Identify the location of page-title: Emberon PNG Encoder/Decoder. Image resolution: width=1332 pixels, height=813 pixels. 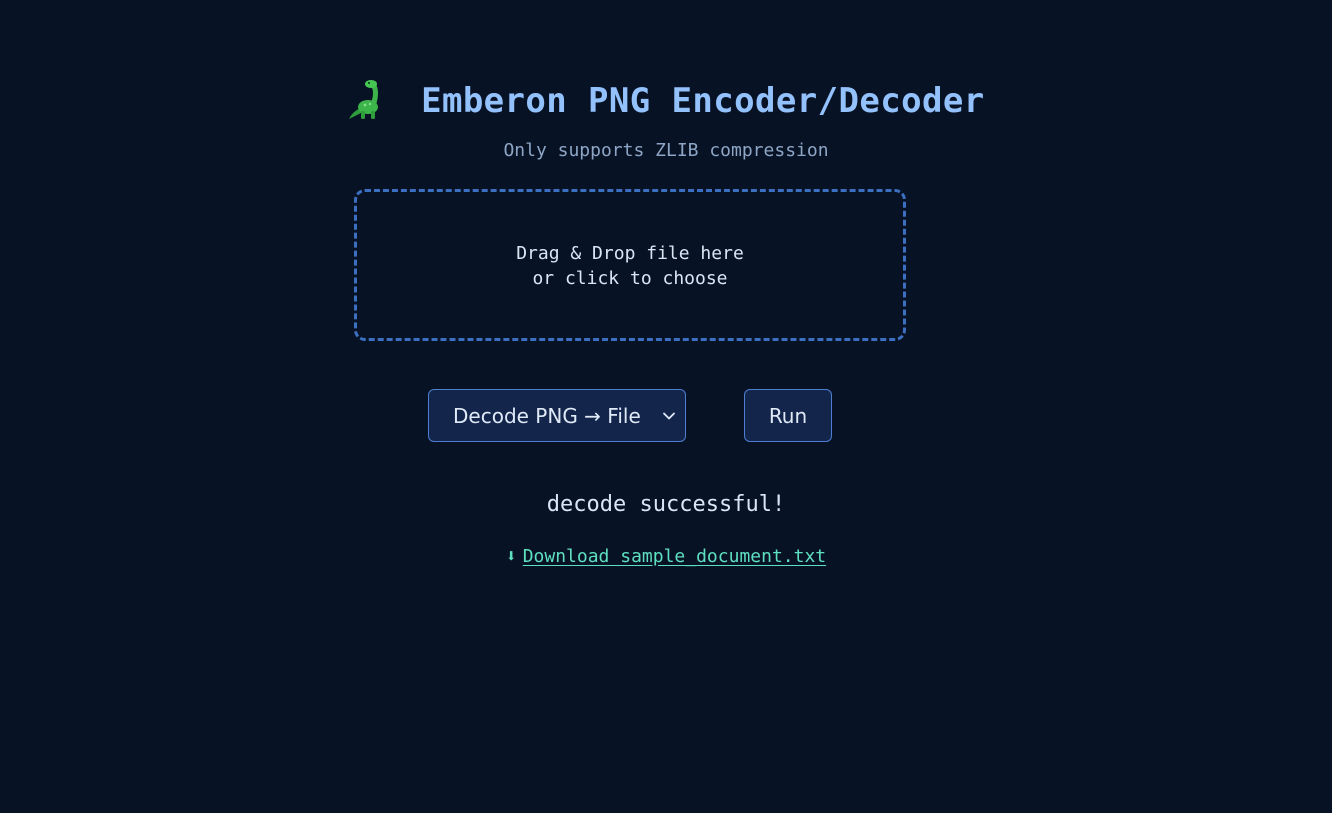
(666, 103).